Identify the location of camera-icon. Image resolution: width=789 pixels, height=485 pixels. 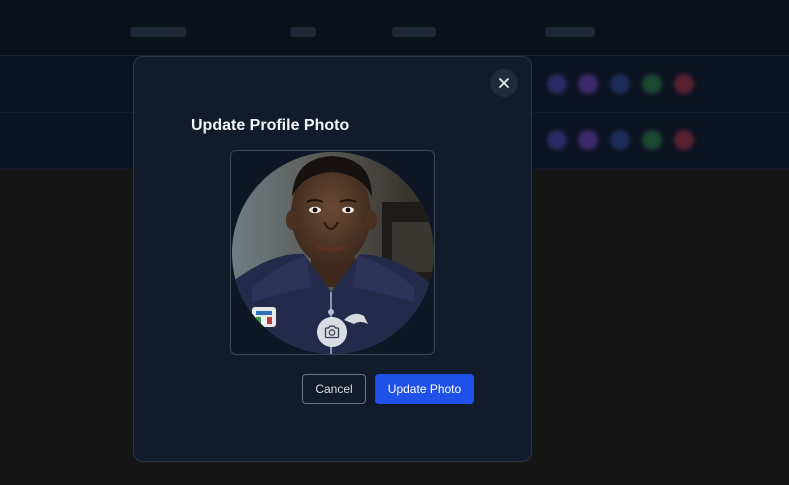
(332, 332).